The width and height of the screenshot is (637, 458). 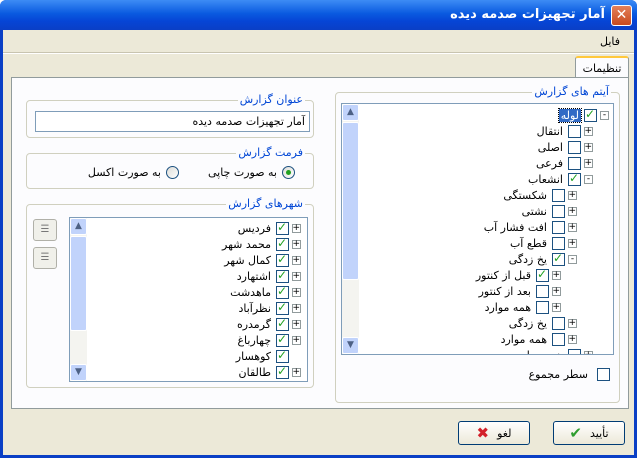 I want to click on tree-item: - لوله, so click(x=583, y=115).